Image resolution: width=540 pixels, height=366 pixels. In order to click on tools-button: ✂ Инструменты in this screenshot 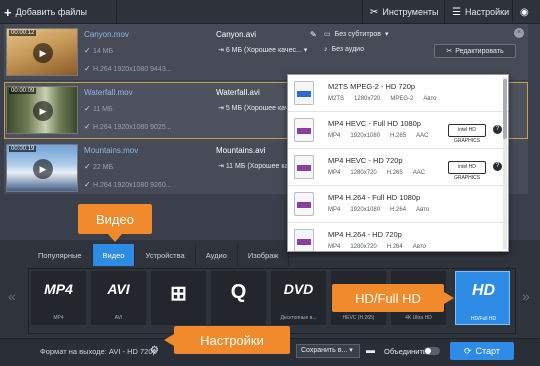, I will do `click(404, 12)`.